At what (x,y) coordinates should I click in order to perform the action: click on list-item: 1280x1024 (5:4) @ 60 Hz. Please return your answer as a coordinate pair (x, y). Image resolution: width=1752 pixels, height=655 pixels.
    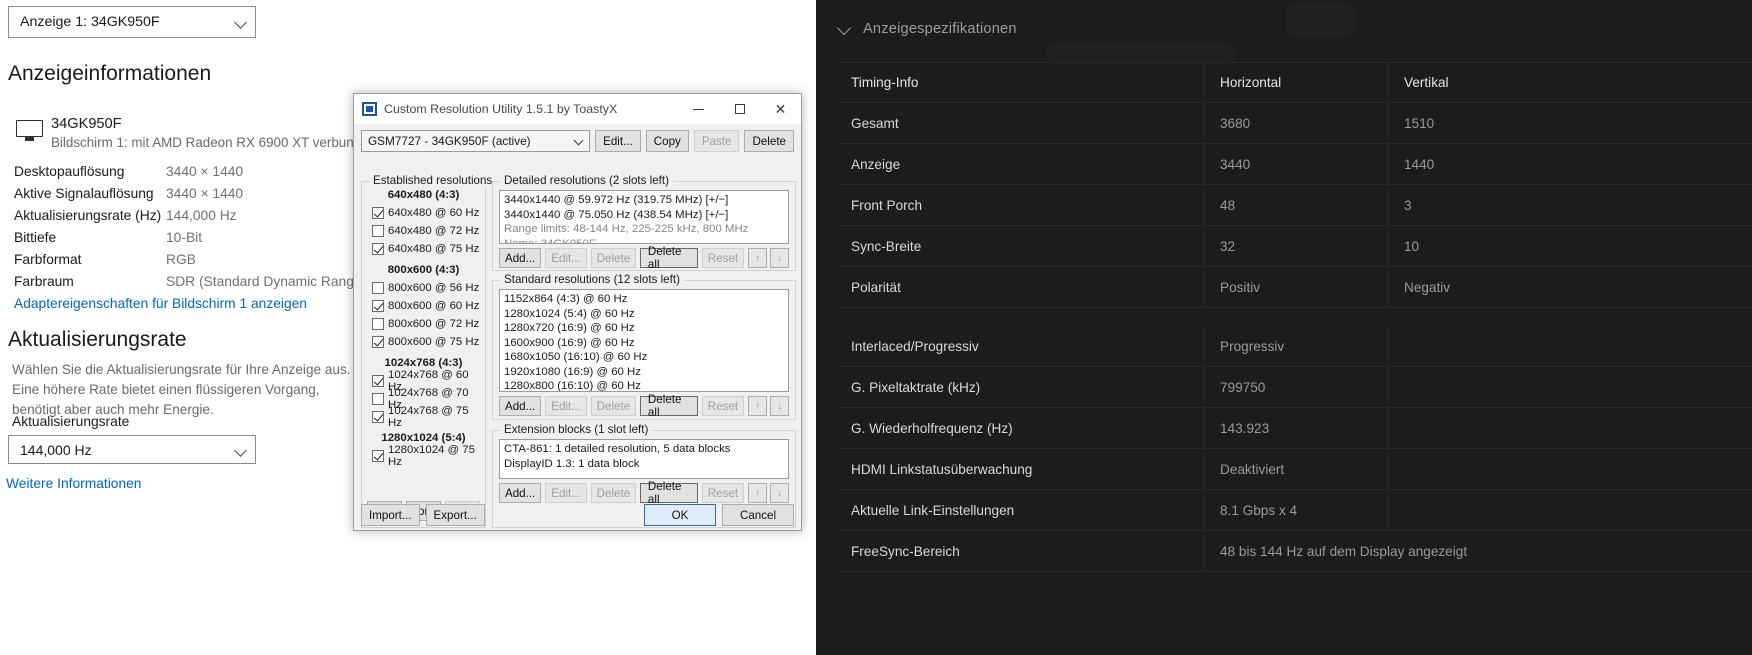
    Looking at the image, I should click on (644, 314).